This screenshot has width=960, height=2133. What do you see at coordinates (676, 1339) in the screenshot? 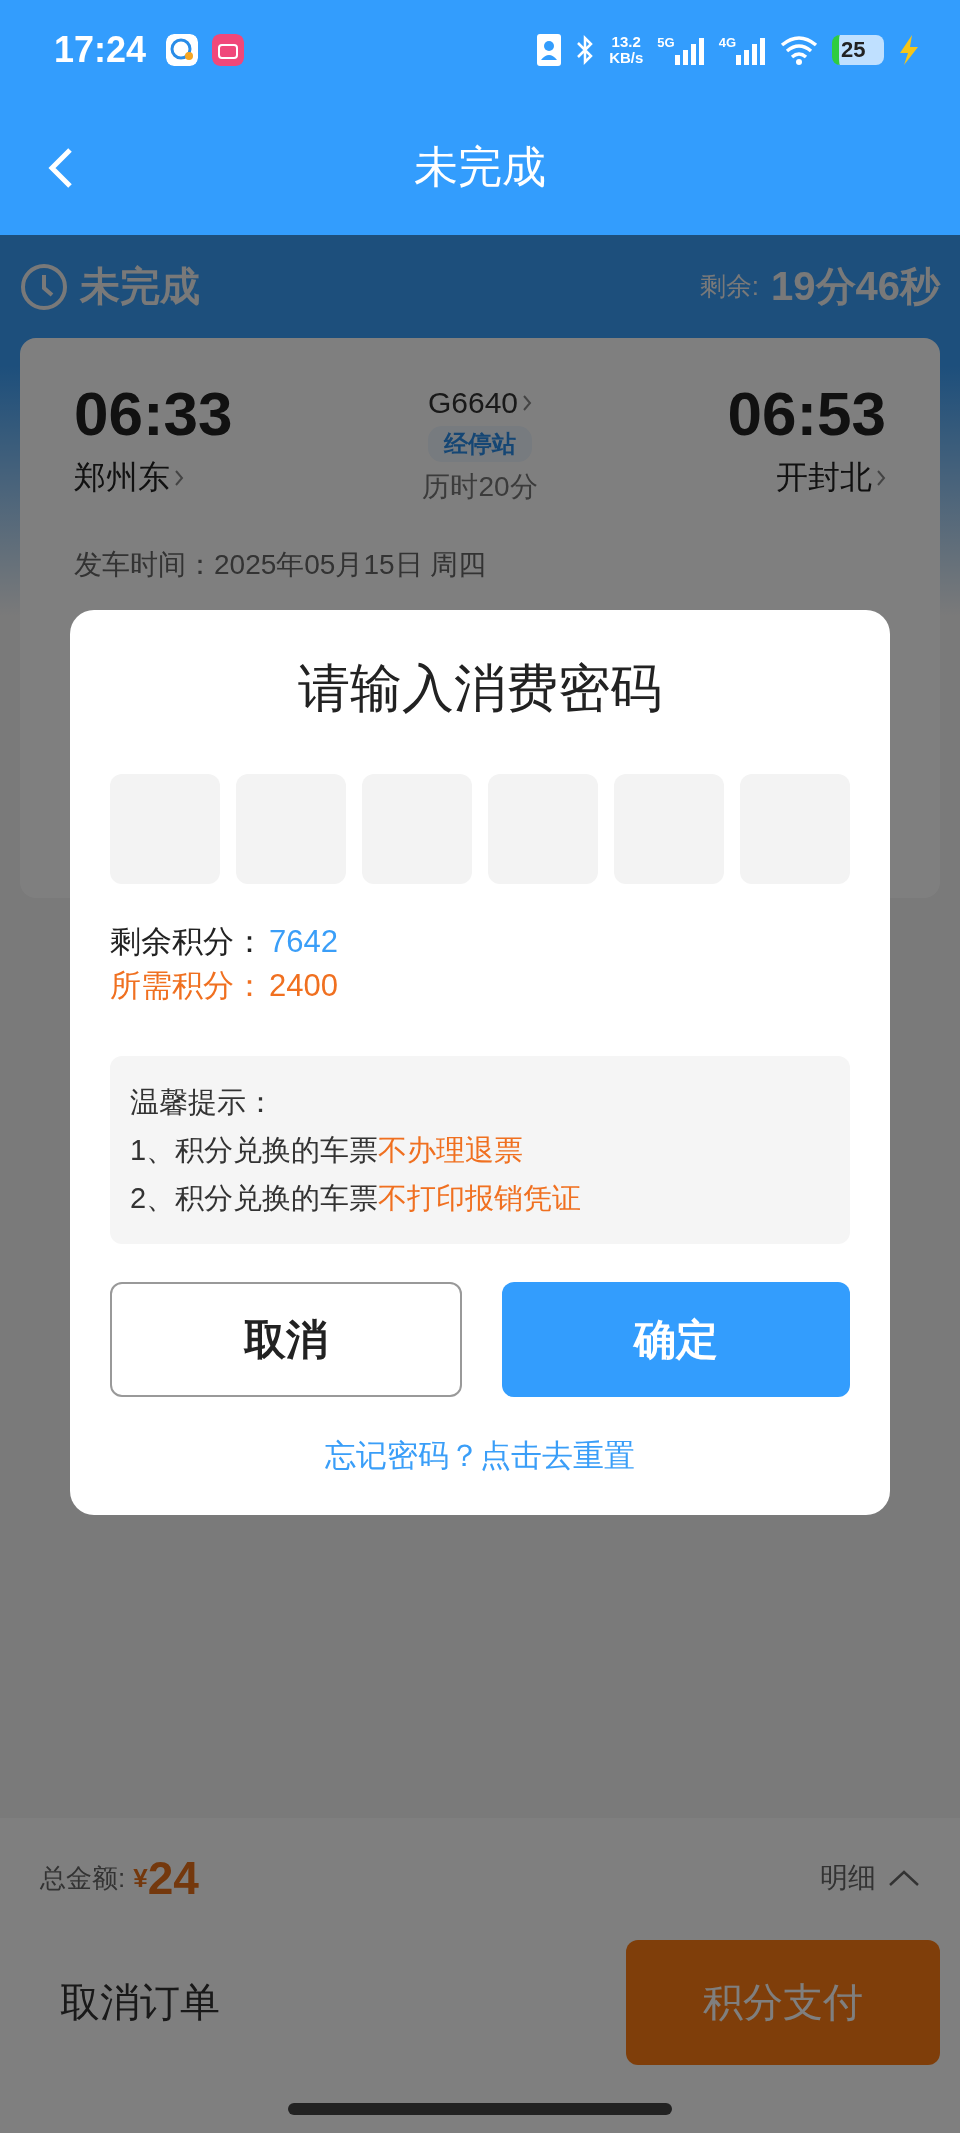
I see `confirm-button: 确定` at bounding box center [676, 1339].